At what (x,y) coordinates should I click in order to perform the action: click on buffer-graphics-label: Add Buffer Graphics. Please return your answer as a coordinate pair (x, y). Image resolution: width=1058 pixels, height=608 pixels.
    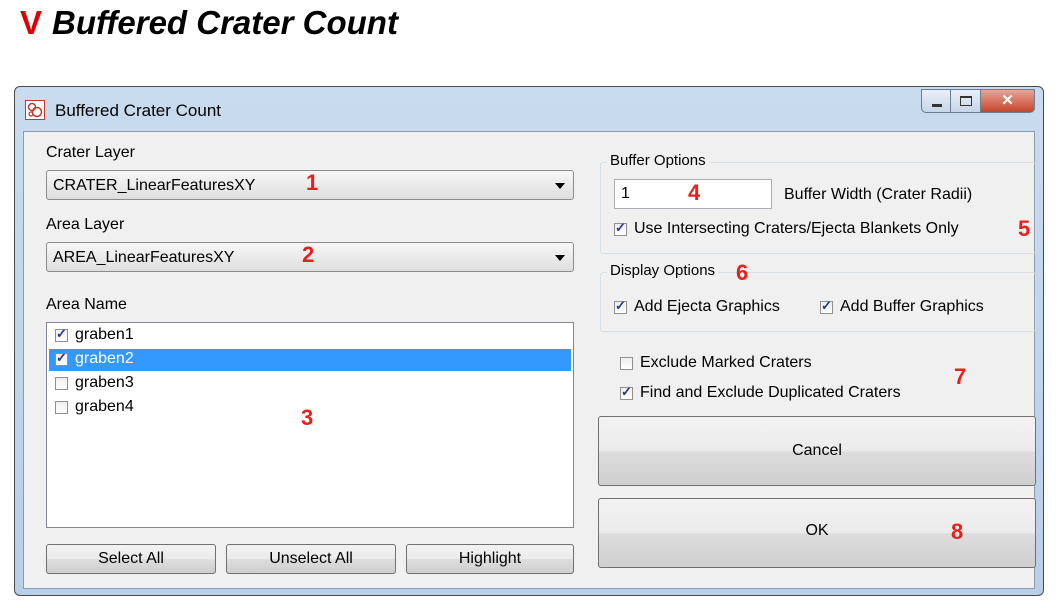
    Looking at the image, I should click on (912, 306).